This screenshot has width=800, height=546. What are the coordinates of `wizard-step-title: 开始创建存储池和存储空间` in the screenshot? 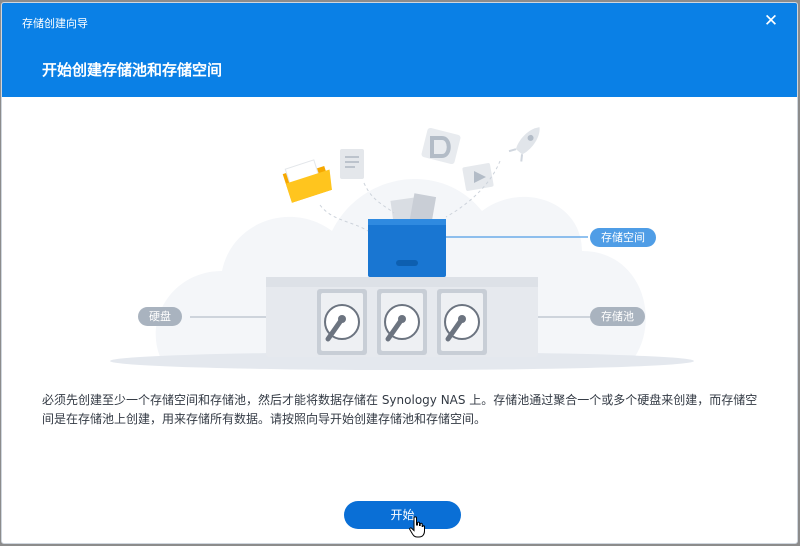 It's located at (132, 70).